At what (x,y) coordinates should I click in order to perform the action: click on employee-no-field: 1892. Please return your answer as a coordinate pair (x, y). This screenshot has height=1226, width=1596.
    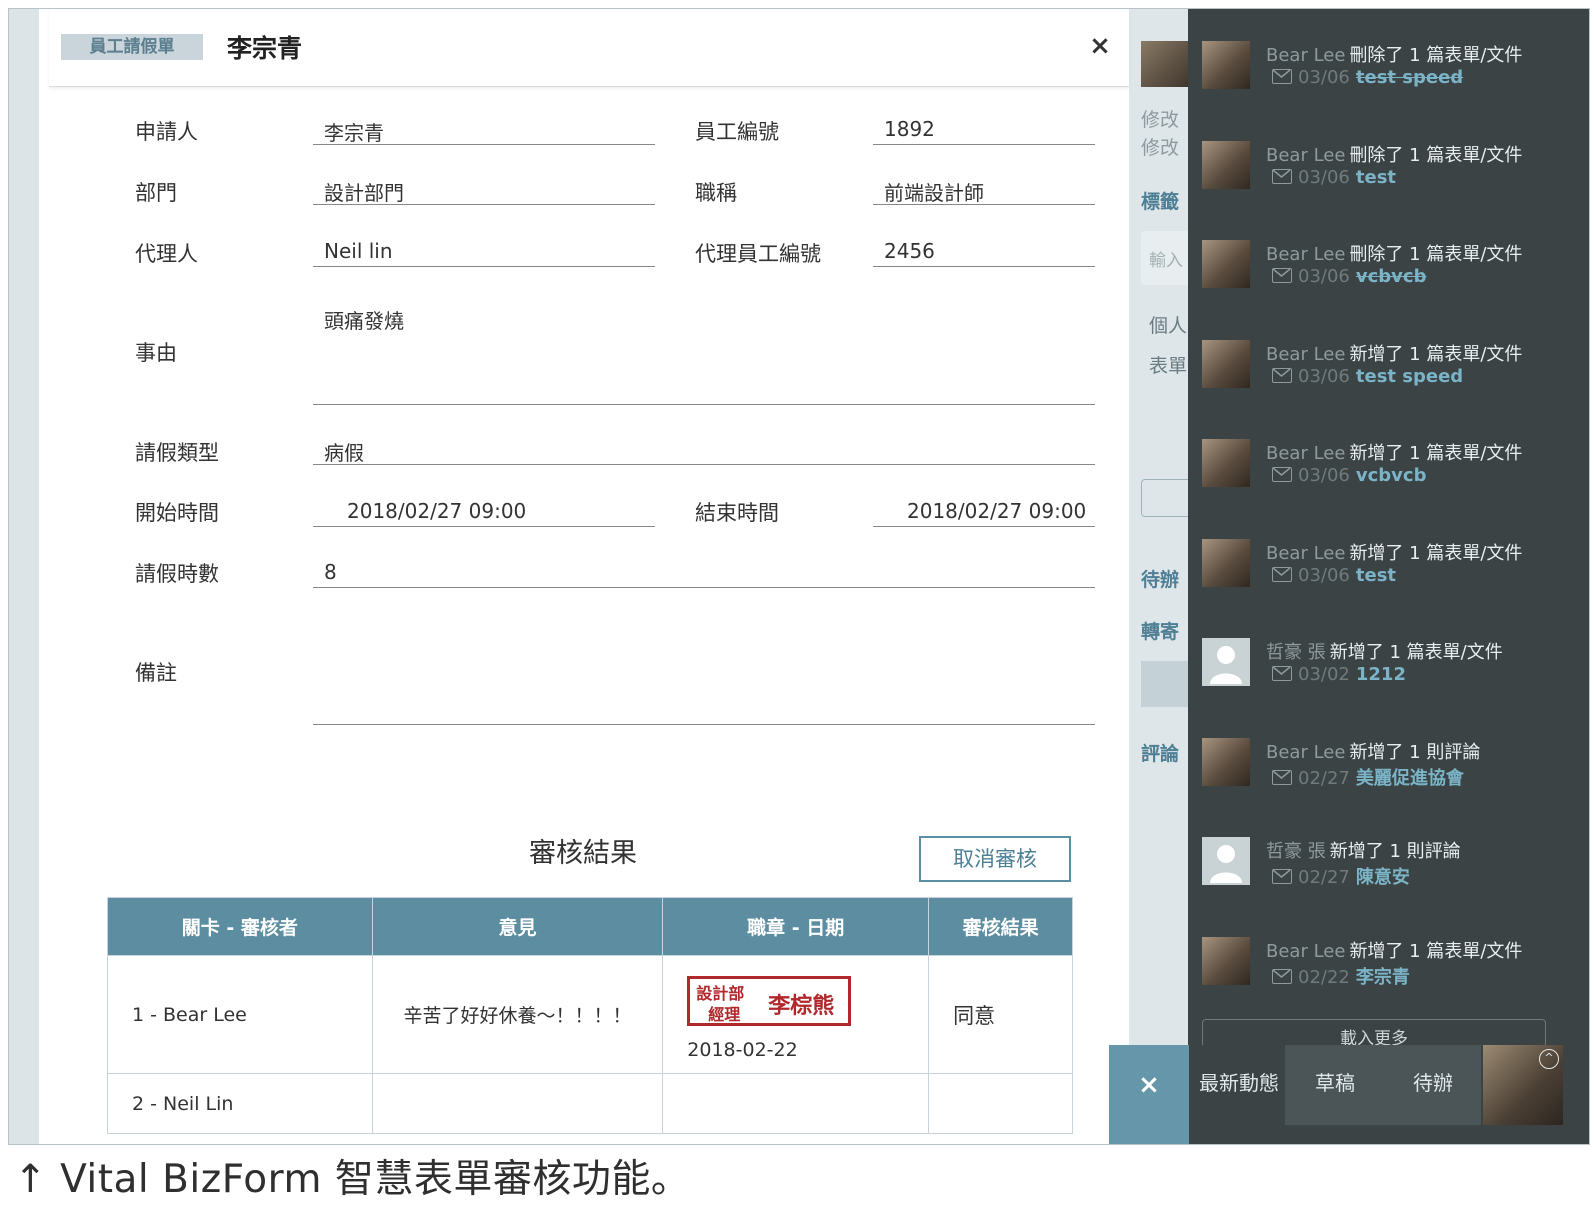
    Looking at the image, I should click on (984, 131).